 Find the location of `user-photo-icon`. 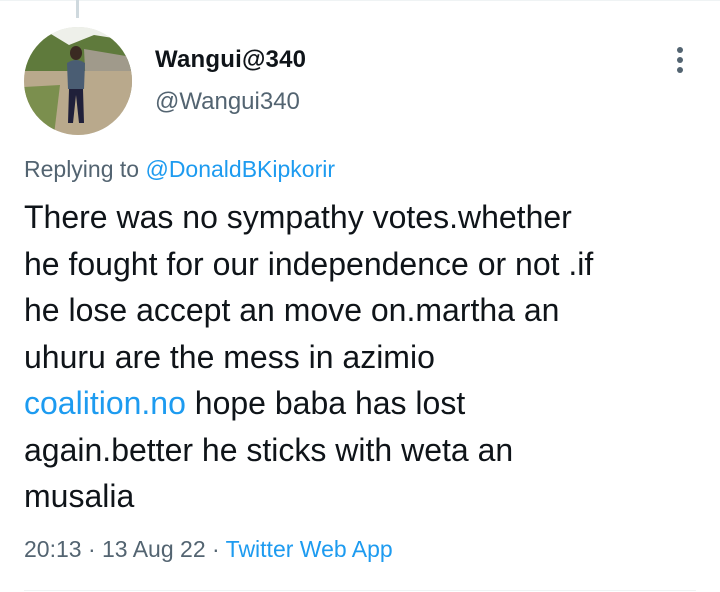

user-photo-icon is located at coordinates (78, 81).